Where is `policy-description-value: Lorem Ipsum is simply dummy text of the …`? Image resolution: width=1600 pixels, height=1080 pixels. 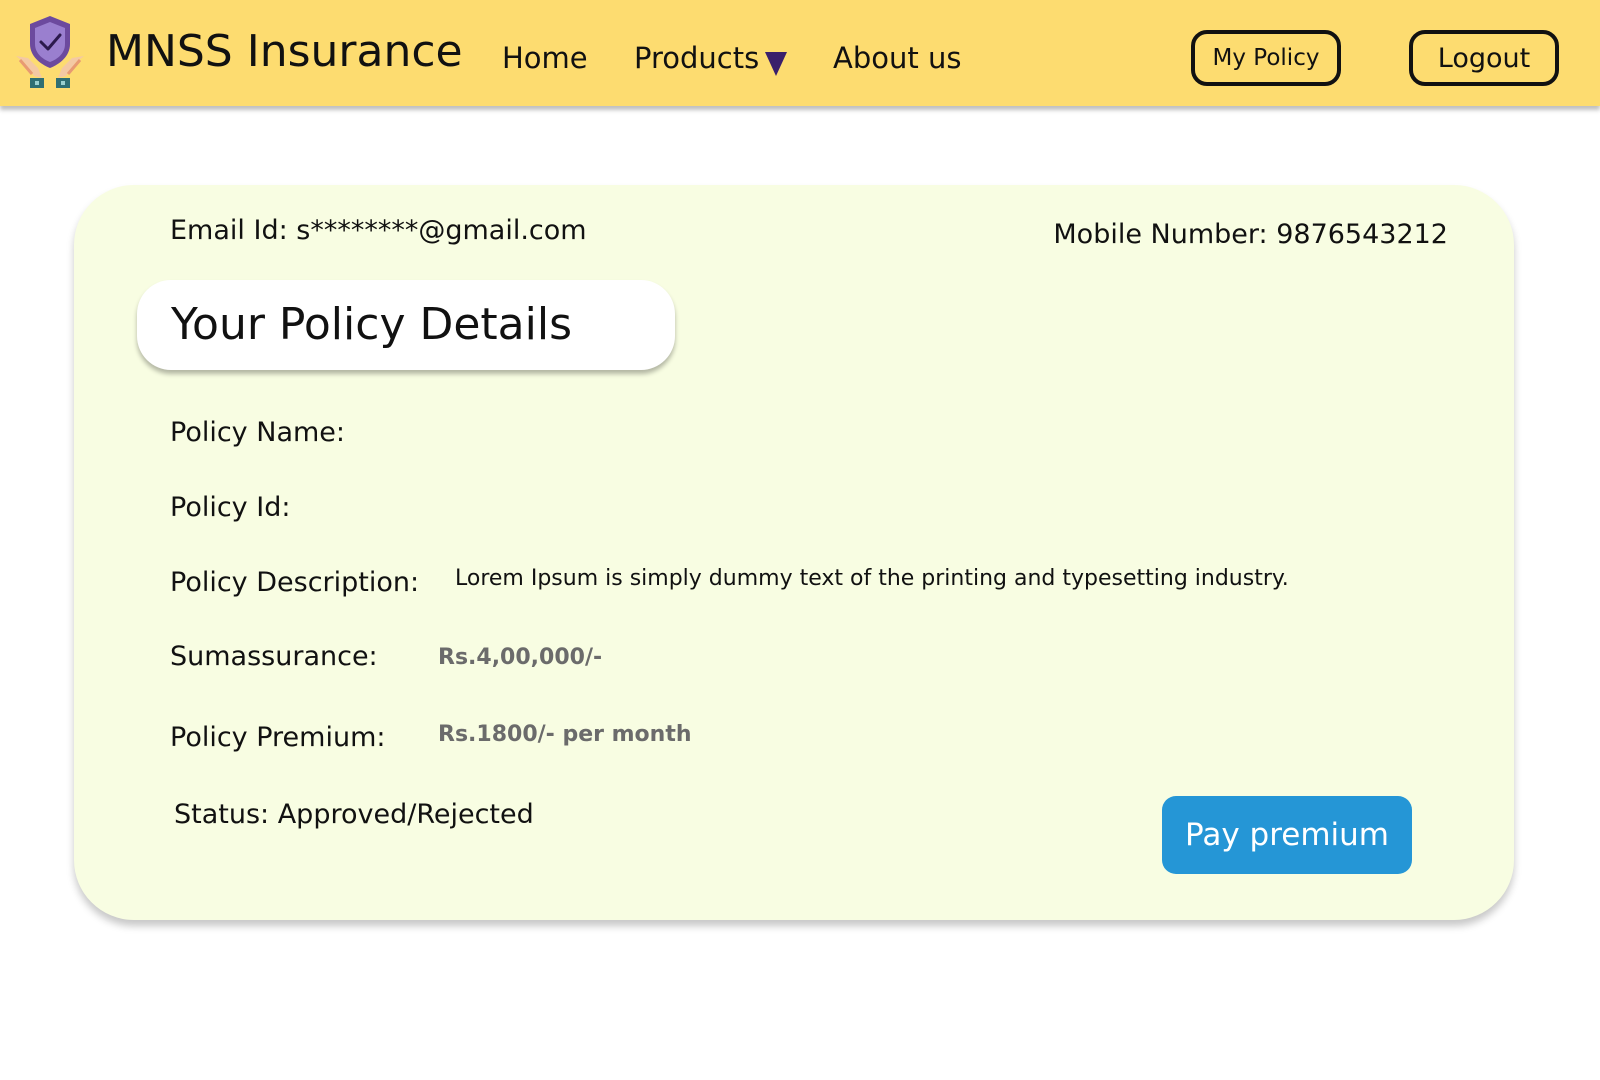 policy-description-value: Lorem Ipsum is simply dummy text of the … is located at coordinates (872, 578).